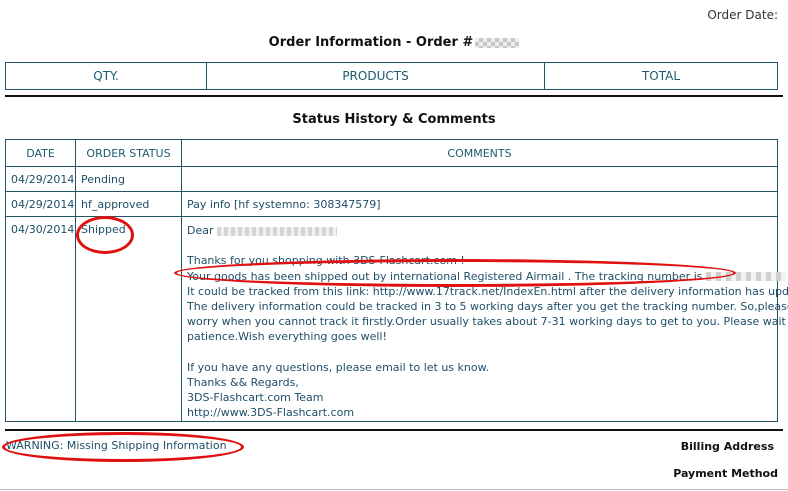  I want to click on column-products: PRODUCTS, so click(375, 76).